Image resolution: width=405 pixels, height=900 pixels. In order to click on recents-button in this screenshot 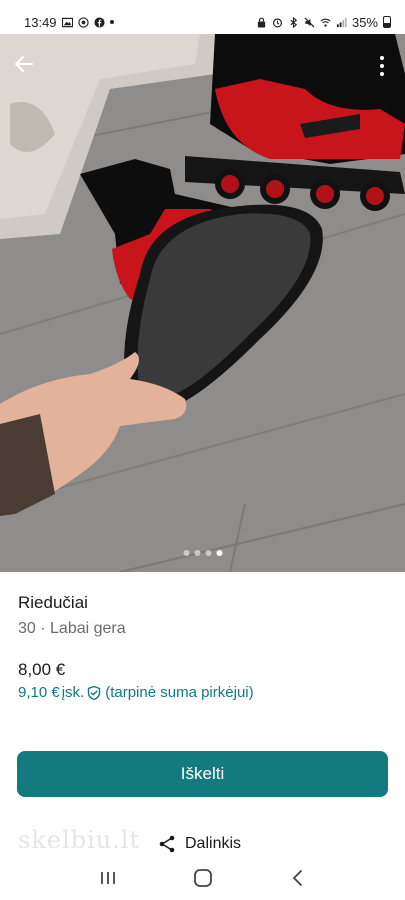, I will do `click(108, 878)`.